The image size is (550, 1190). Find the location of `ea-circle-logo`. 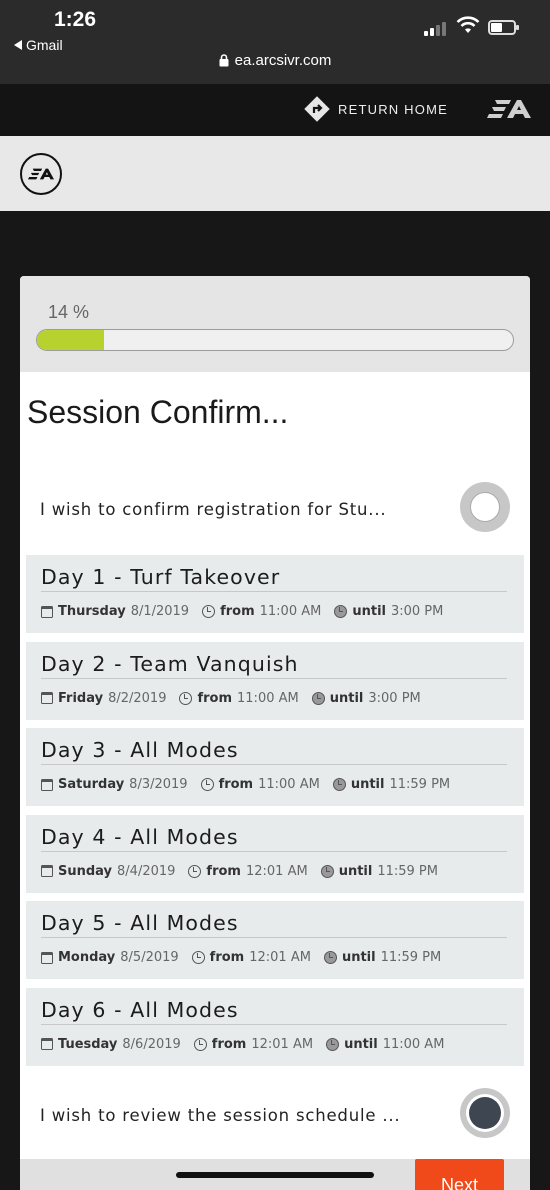

ea-circle-logo is located at coordinates (41, 174).